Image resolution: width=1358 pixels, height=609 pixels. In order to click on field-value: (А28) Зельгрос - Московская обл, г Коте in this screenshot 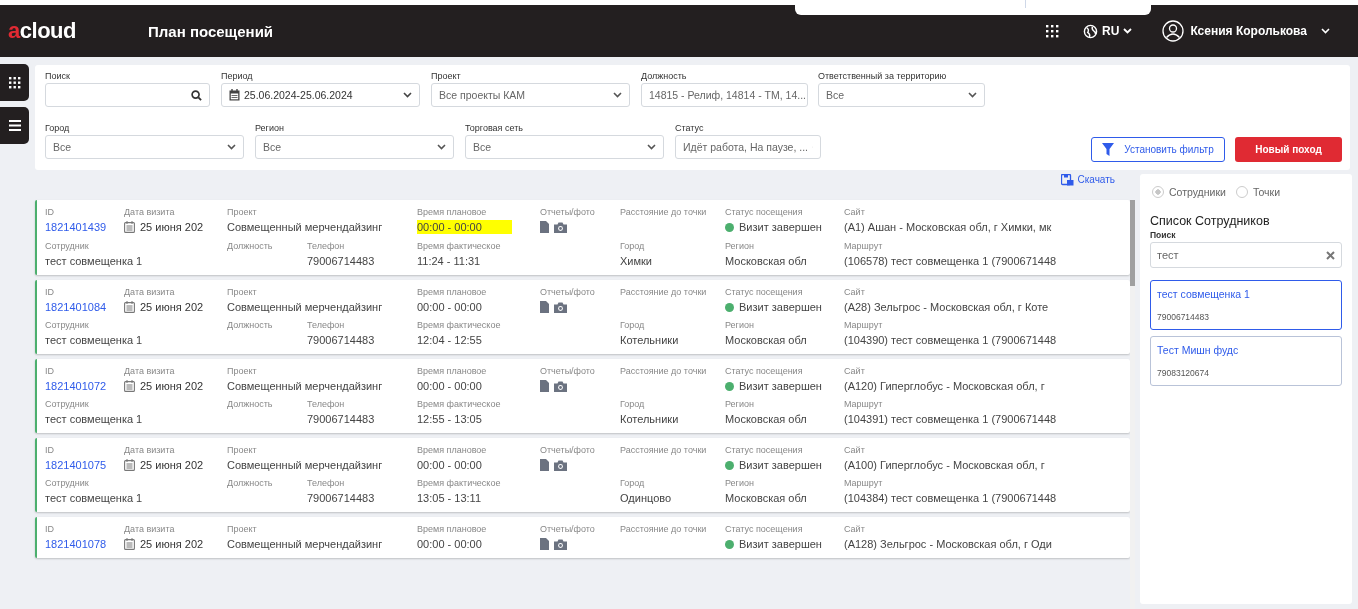, I will do `click(946, 307)`.